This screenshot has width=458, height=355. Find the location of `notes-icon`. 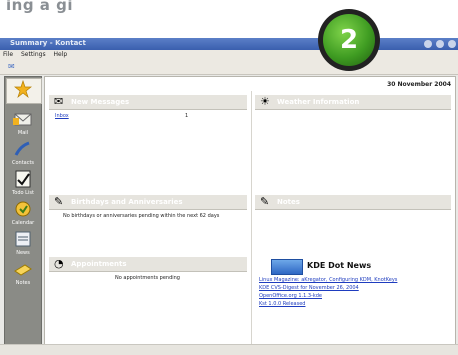

notes-icon is located at coordinates (23, 269).